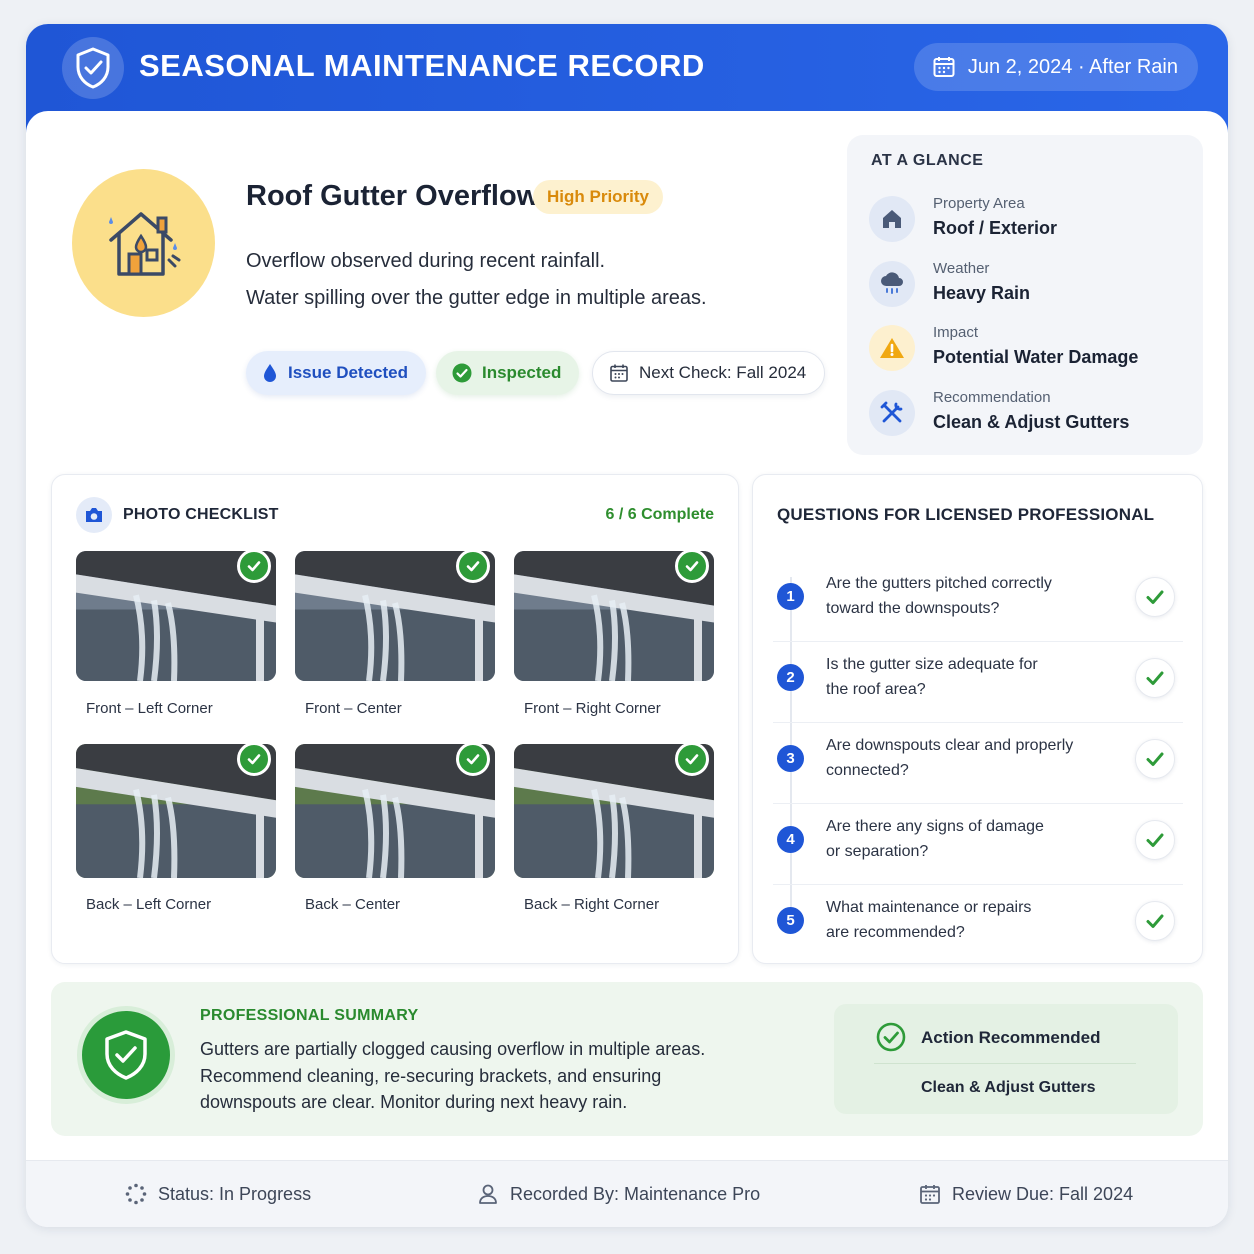  Describe the element at coordinates (1072, 66) in the screenshot. I see `record-date: Jun 2, 2024 · After Rain` at that location.